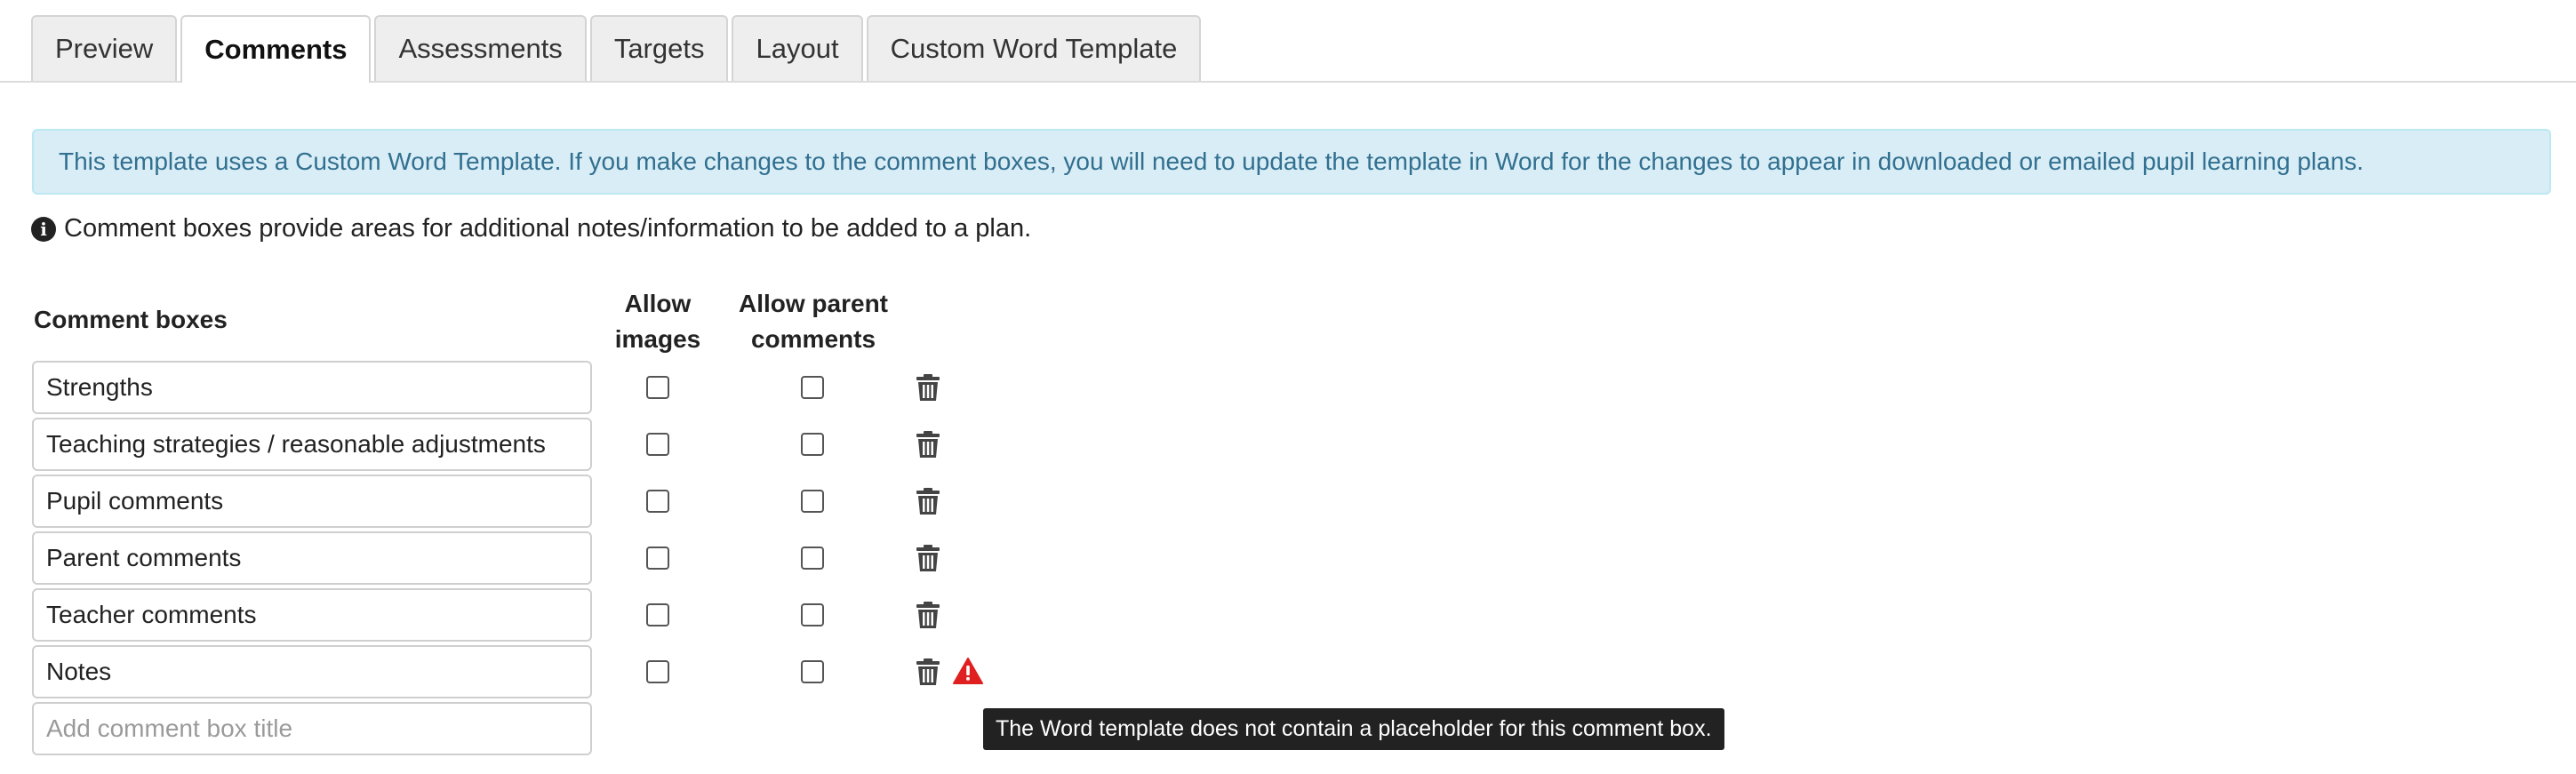 Image resolution: width=2576 pixels, height=774 pixels. What do you see at coordinates (312, 728) in the screenshot?
I see `add-comment-box-title-input` at bounding box center [312, 728].